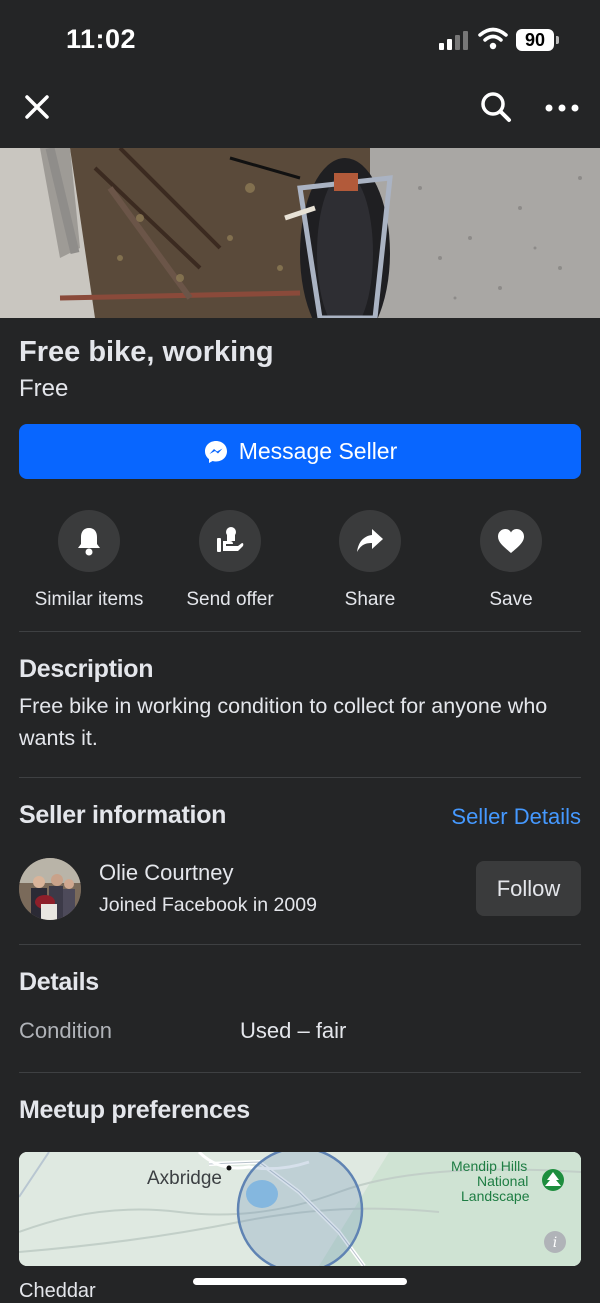  Describe the element at coordinates (555, 1243) in the screenshot. I see `svg-text: i` at that location.